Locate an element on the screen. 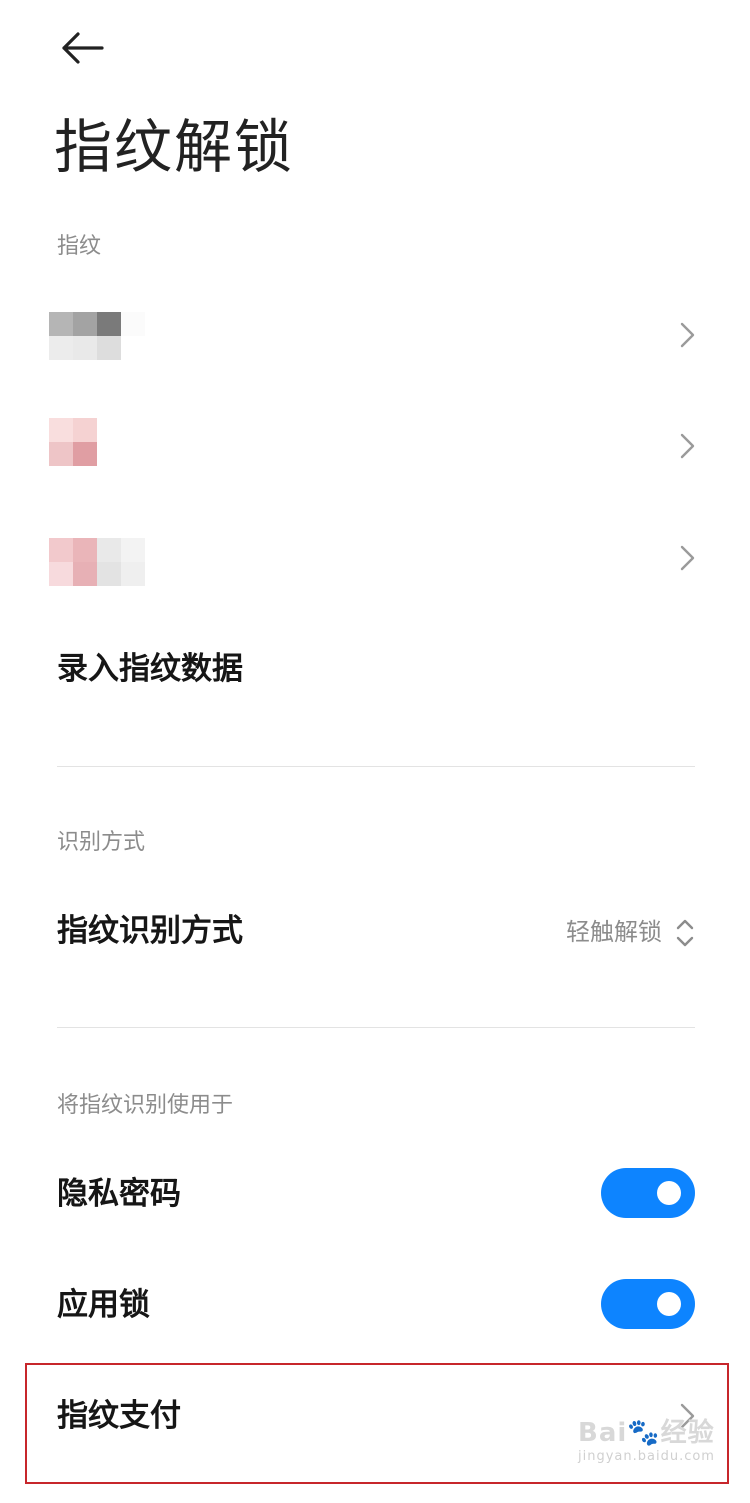 The image size is (750, 1503). arrow-left-icon is located at coordinates (83, 48).